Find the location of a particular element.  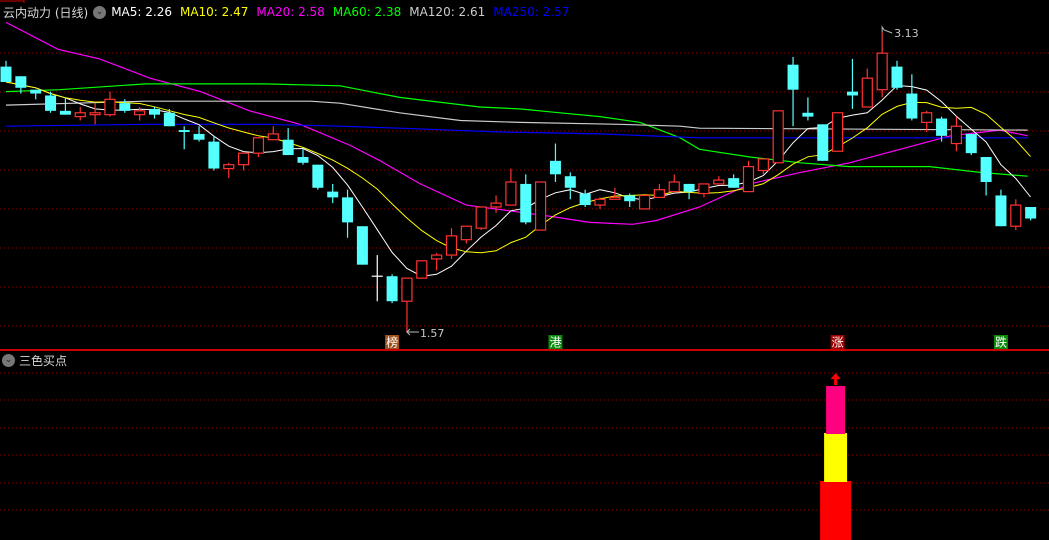

marker-label: 港 is located at coordinates (555, 343).